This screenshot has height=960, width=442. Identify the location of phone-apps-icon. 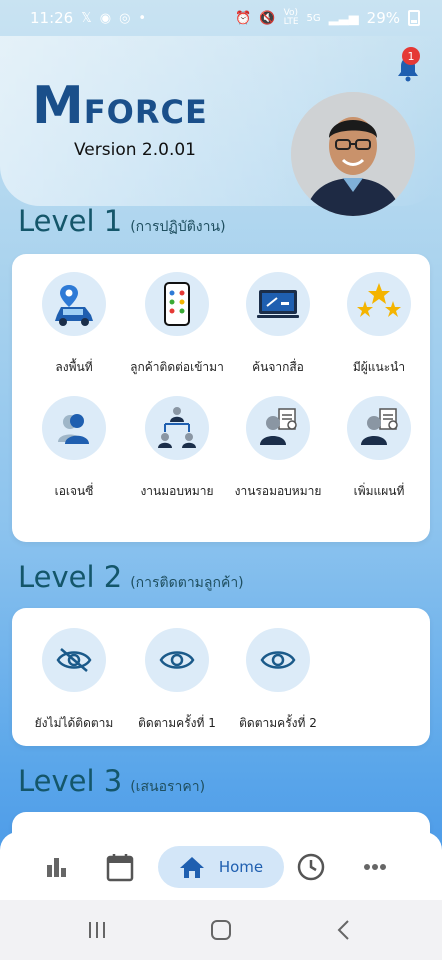
(177, 304).